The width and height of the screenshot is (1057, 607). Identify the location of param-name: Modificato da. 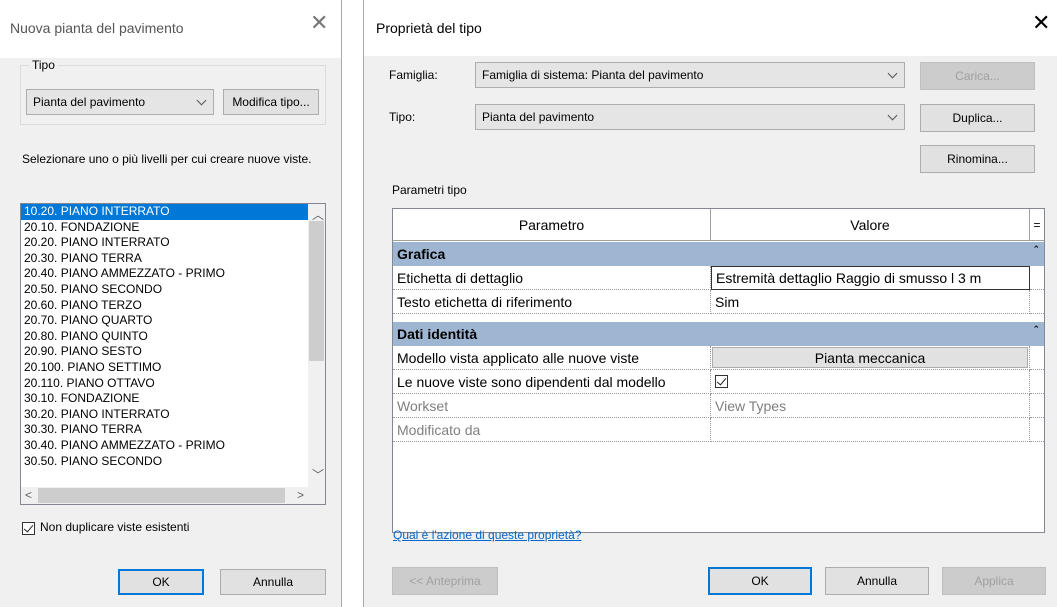
(552, 430).